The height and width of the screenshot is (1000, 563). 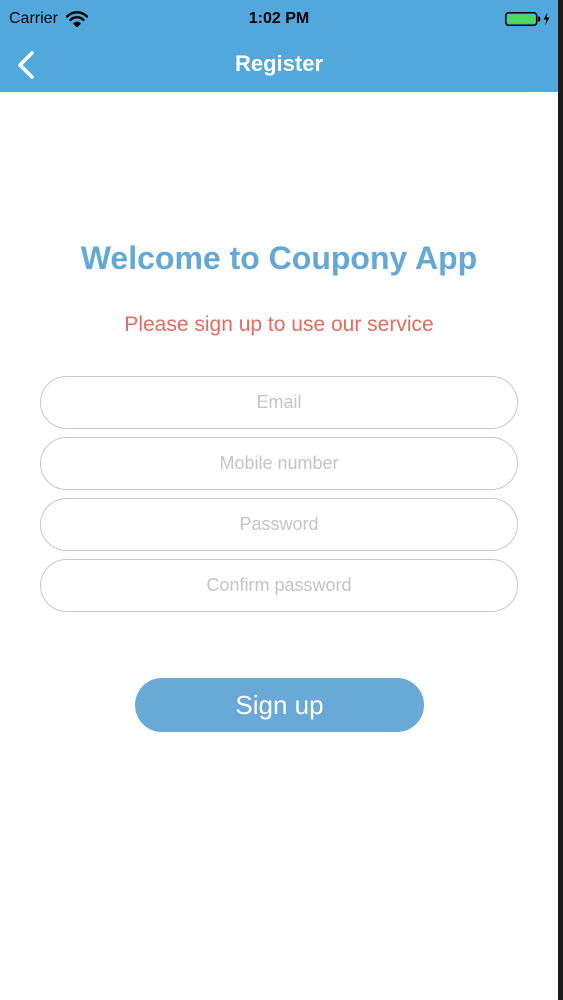 I want to click on password-field, so click(x=279, y=524).